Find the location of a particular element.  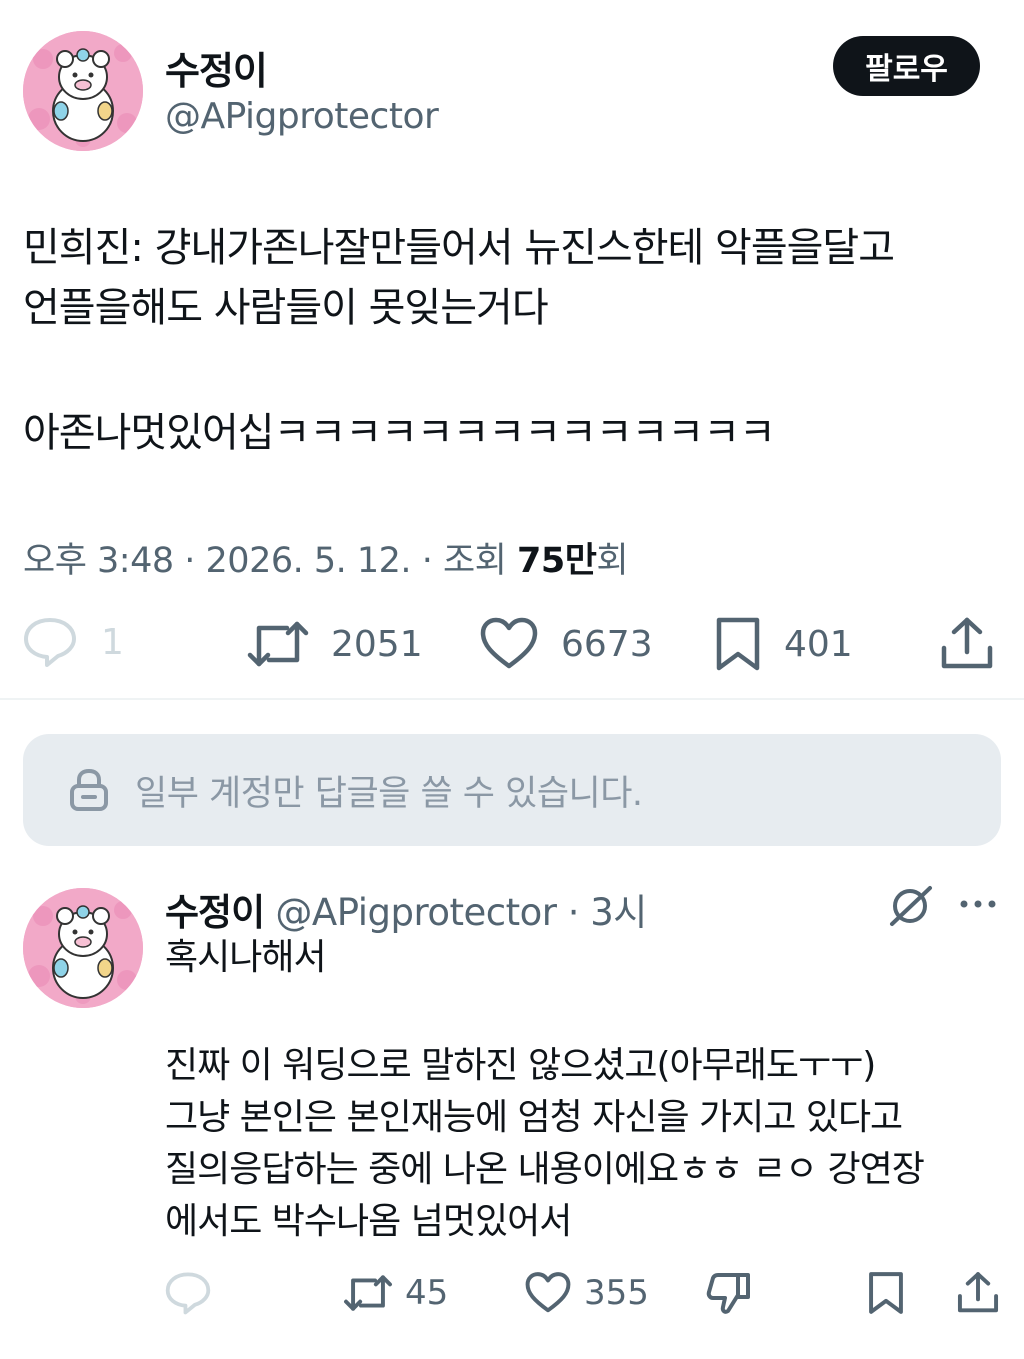

reply-dislike-button is located at coordinates (729, 1293).